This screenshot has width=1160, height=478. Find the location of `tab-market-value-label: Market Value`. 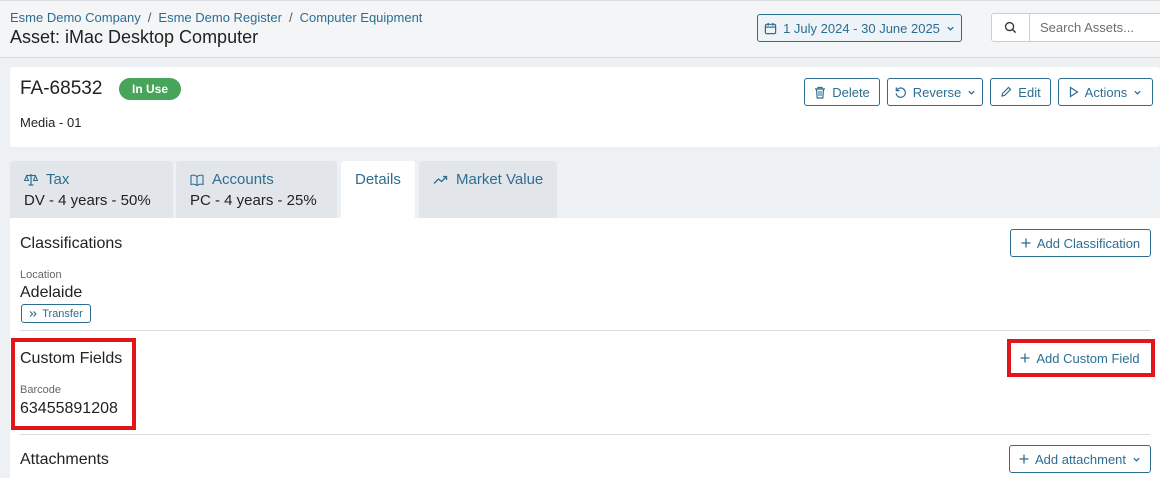

tab-market-value-label: Market Value is located at coordinates (500, 179).